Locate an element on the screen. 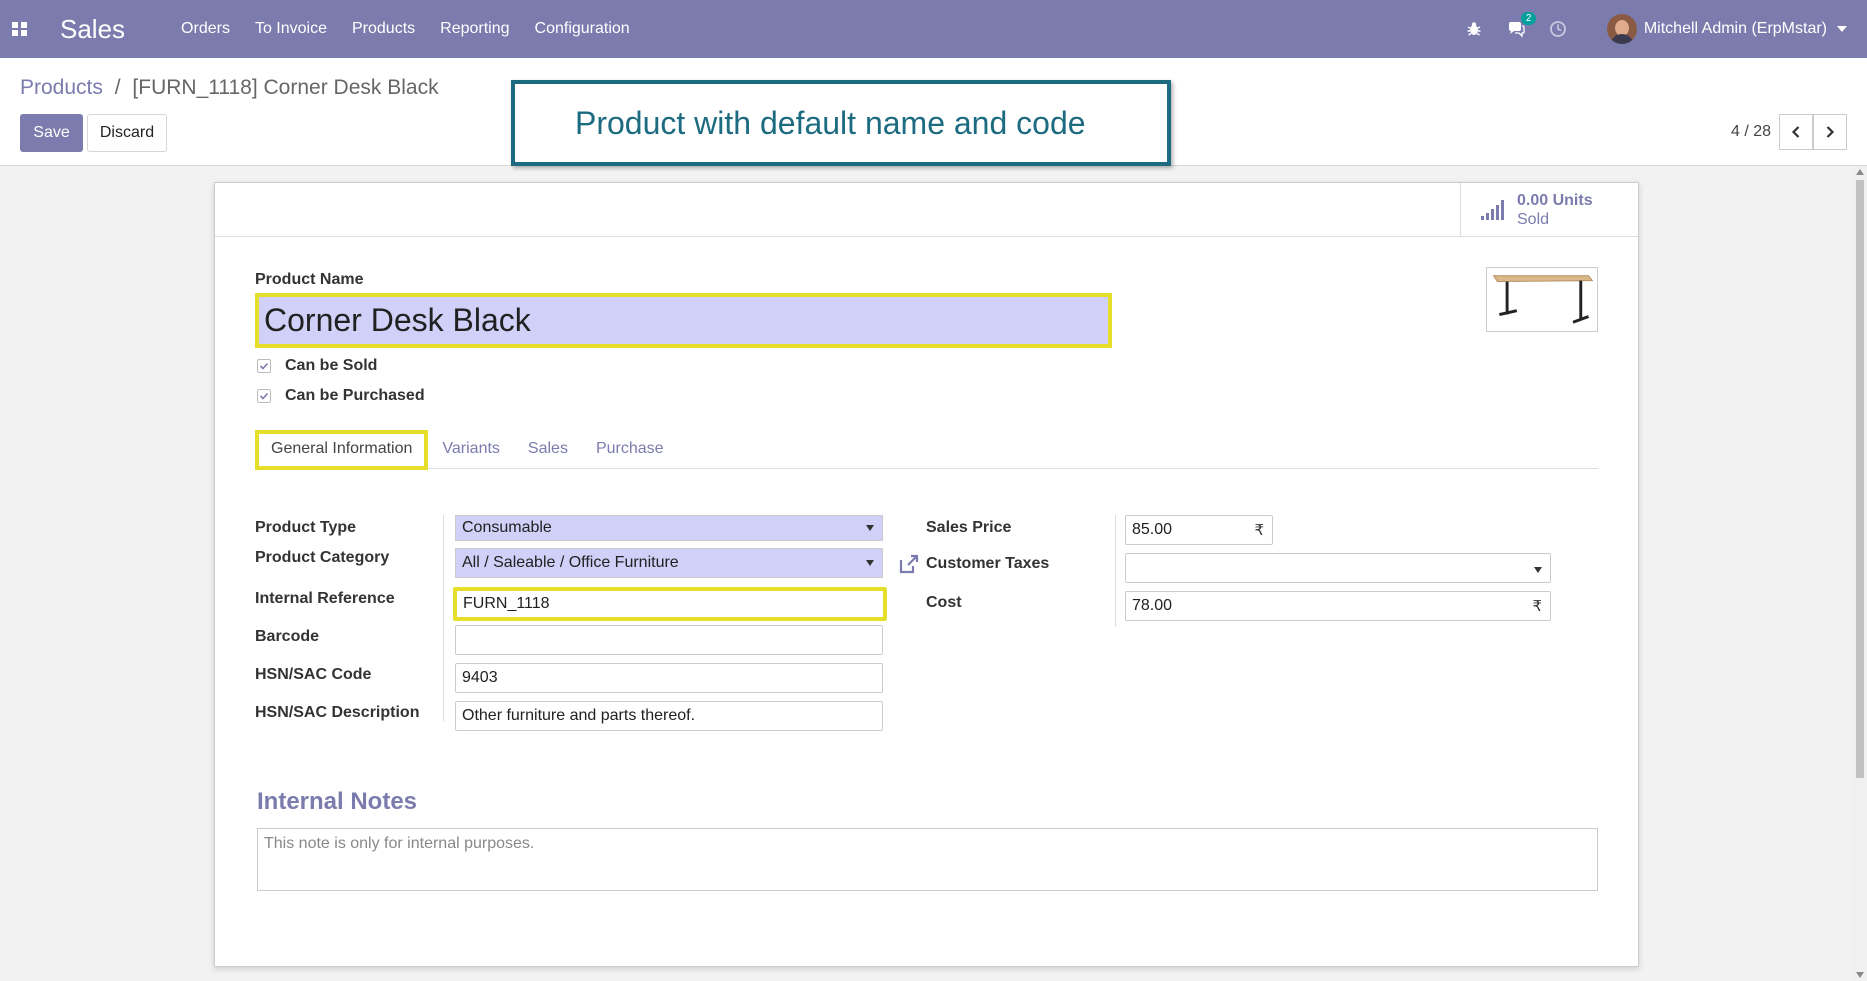  scroll-thumb is located at coordinates (1860, 479).